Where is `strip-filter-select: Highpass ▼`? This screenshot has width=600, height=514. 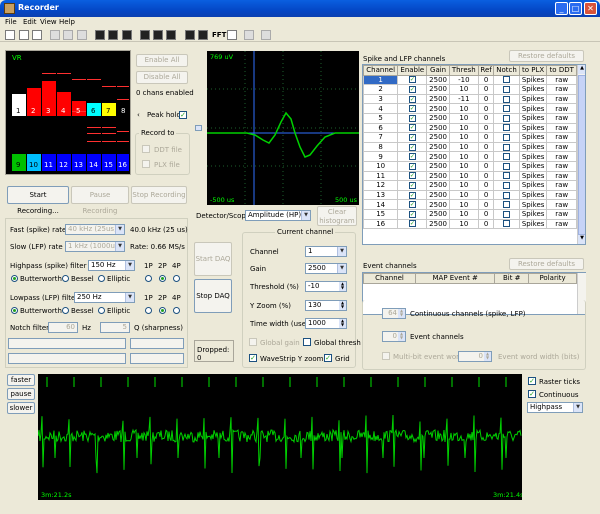
strip-filter-select: Highpass ▼ is located at coordinates (555, 407).